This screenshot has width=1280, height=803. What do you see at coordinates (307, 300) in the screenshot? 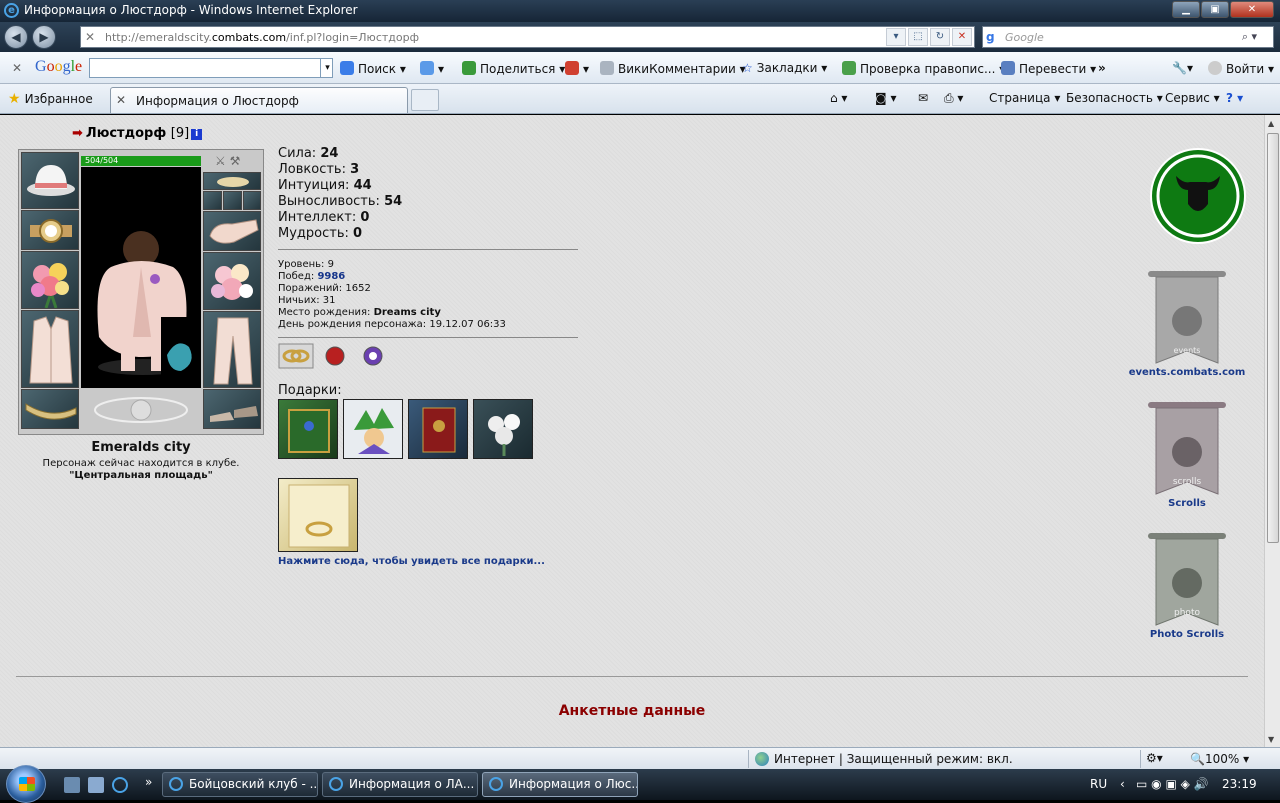
I see `info-draws: Ничьих: 31` at bounding box center [307, 300].